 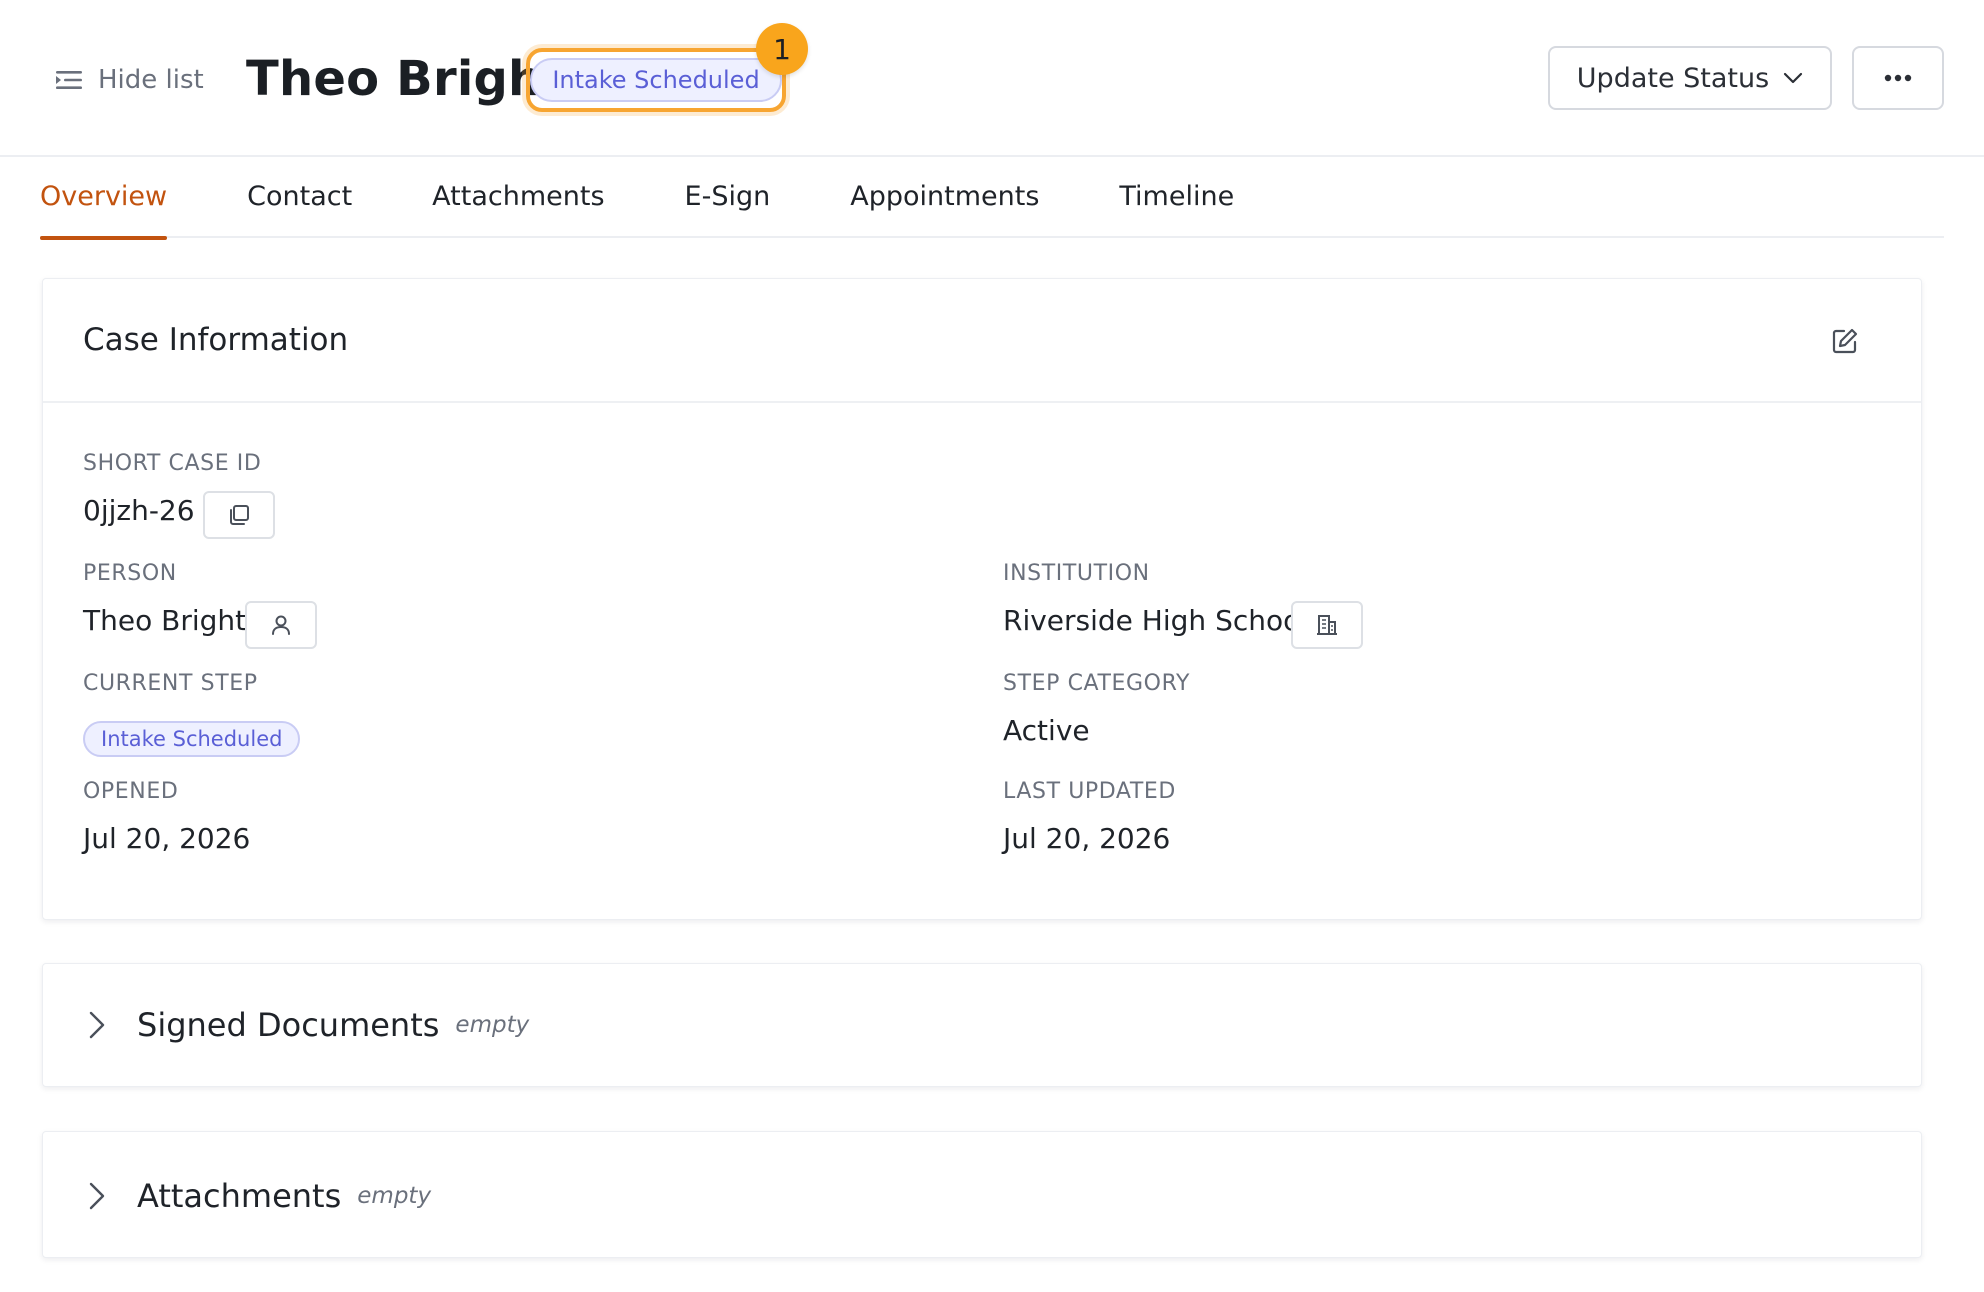 I want to click on user-icon, so click(x=281, y=625).